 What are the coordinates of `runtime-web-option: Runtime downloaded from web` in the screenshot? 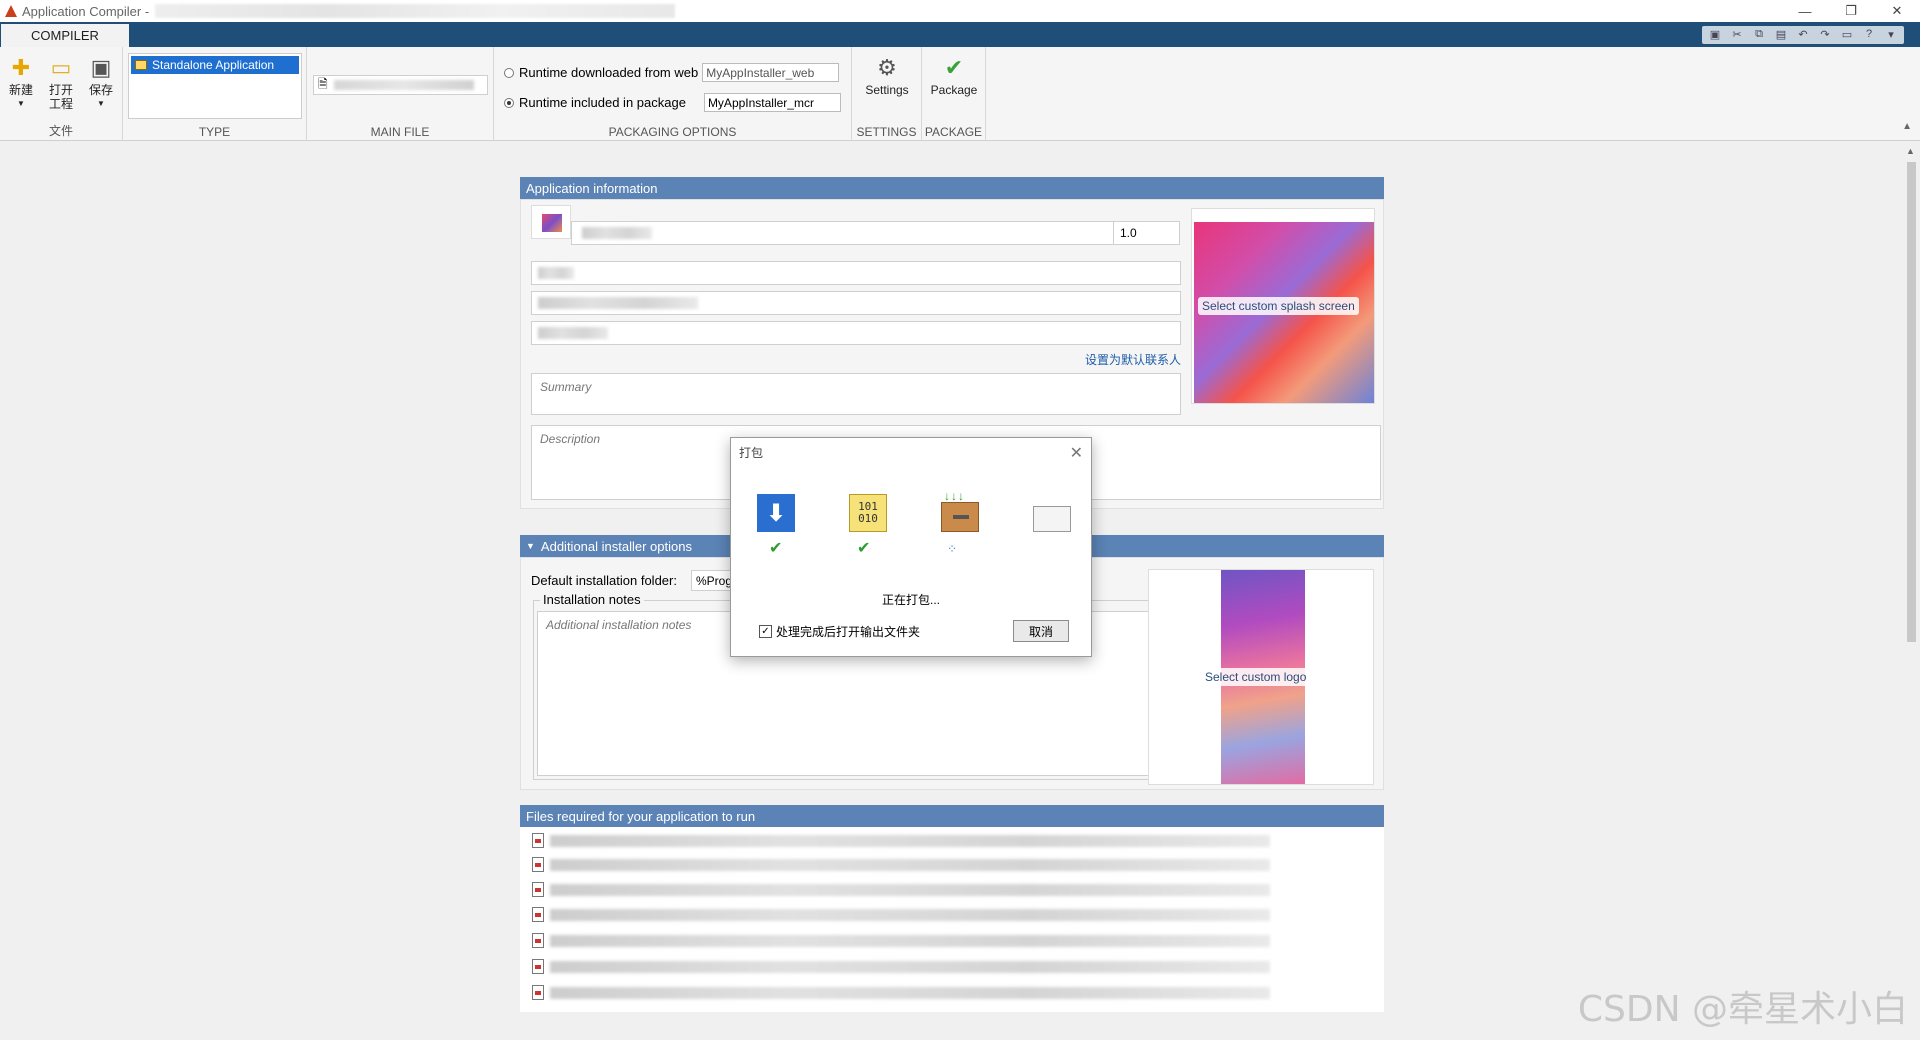 It's located at (672, 72).